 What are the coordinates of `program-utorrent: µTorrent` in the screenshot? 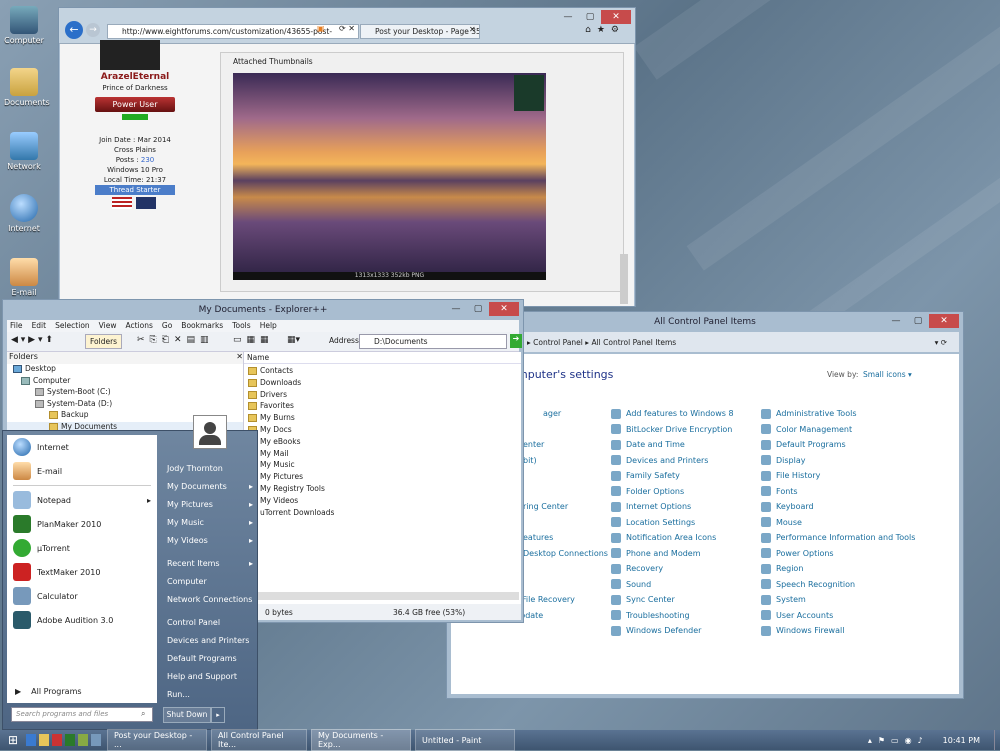 It's located at (82, 548).